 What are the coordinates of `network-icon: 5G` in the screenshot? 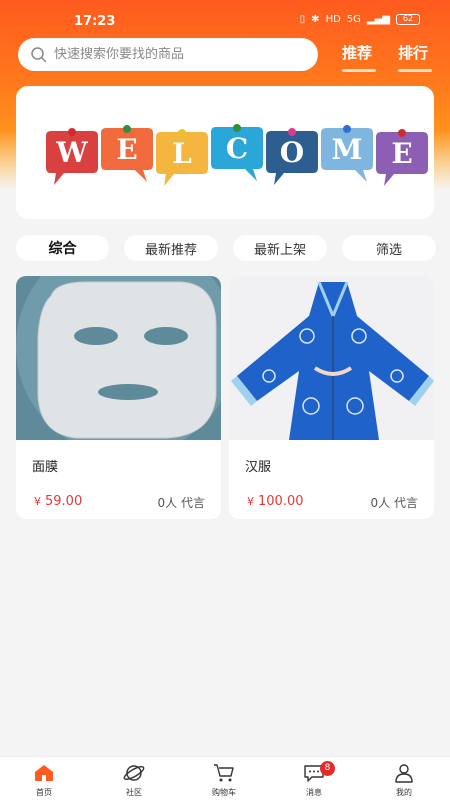 It's located at (353, 19).